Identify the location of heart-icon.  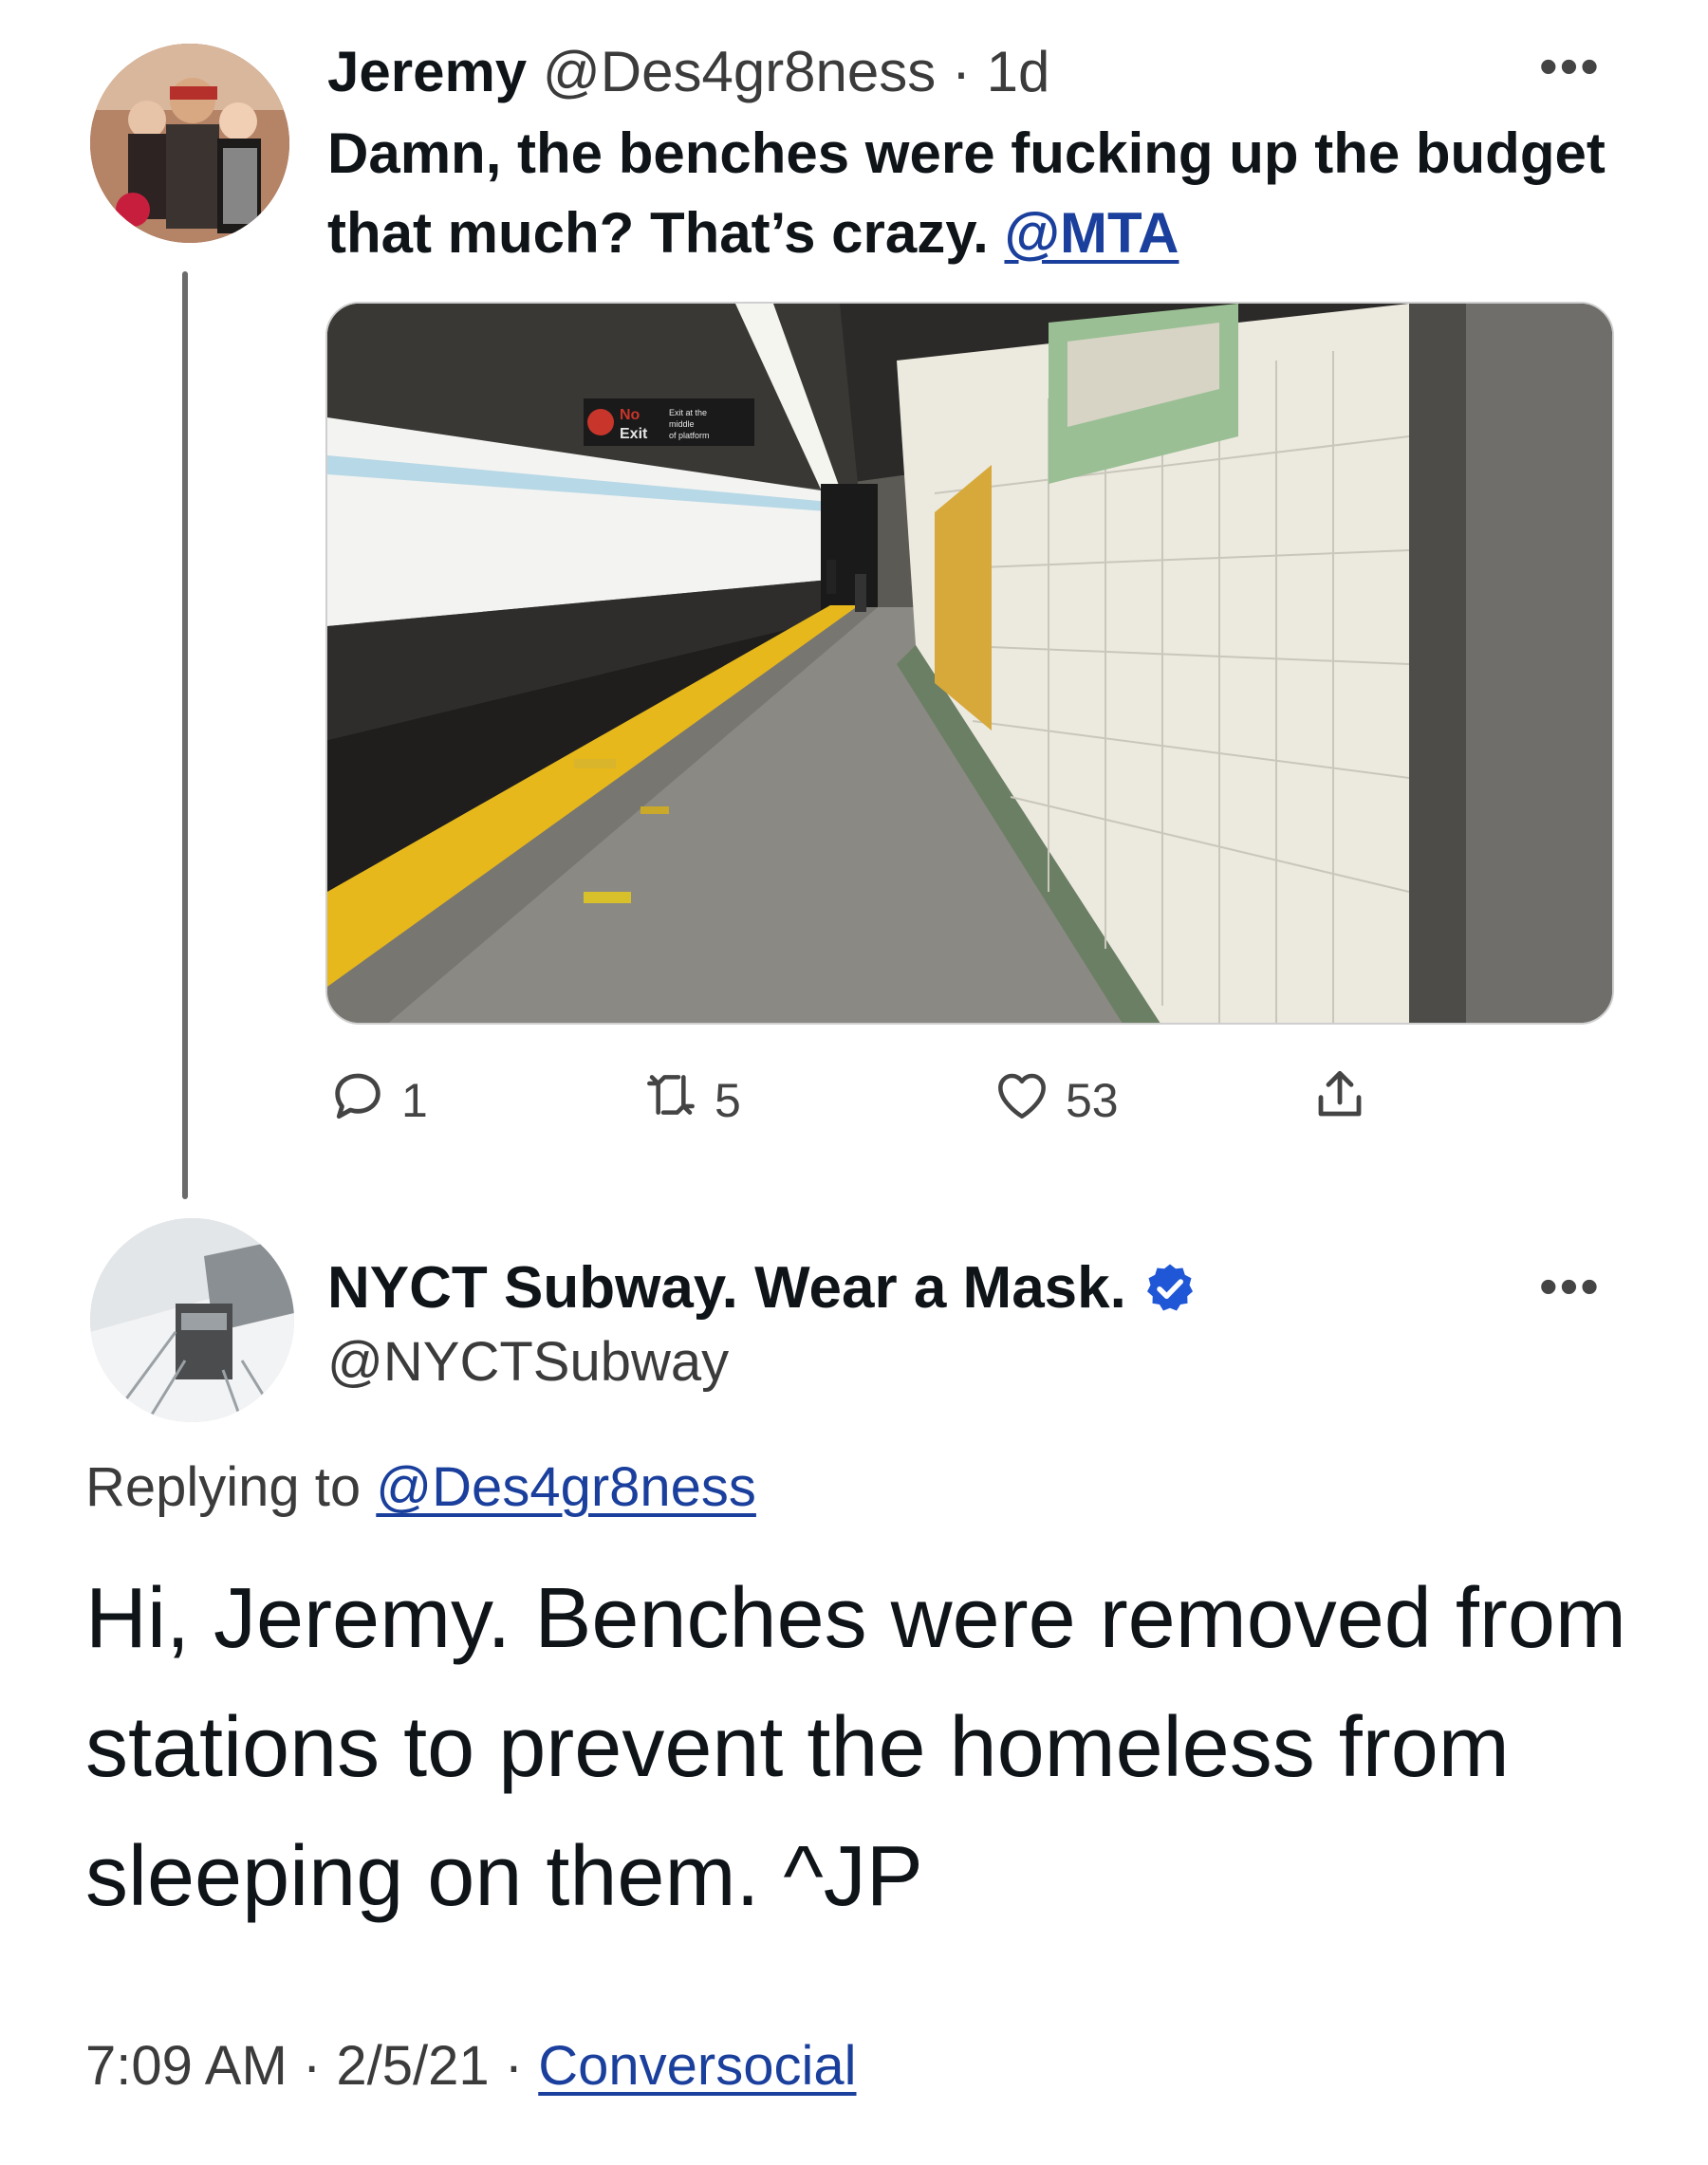
(1022, 1100).